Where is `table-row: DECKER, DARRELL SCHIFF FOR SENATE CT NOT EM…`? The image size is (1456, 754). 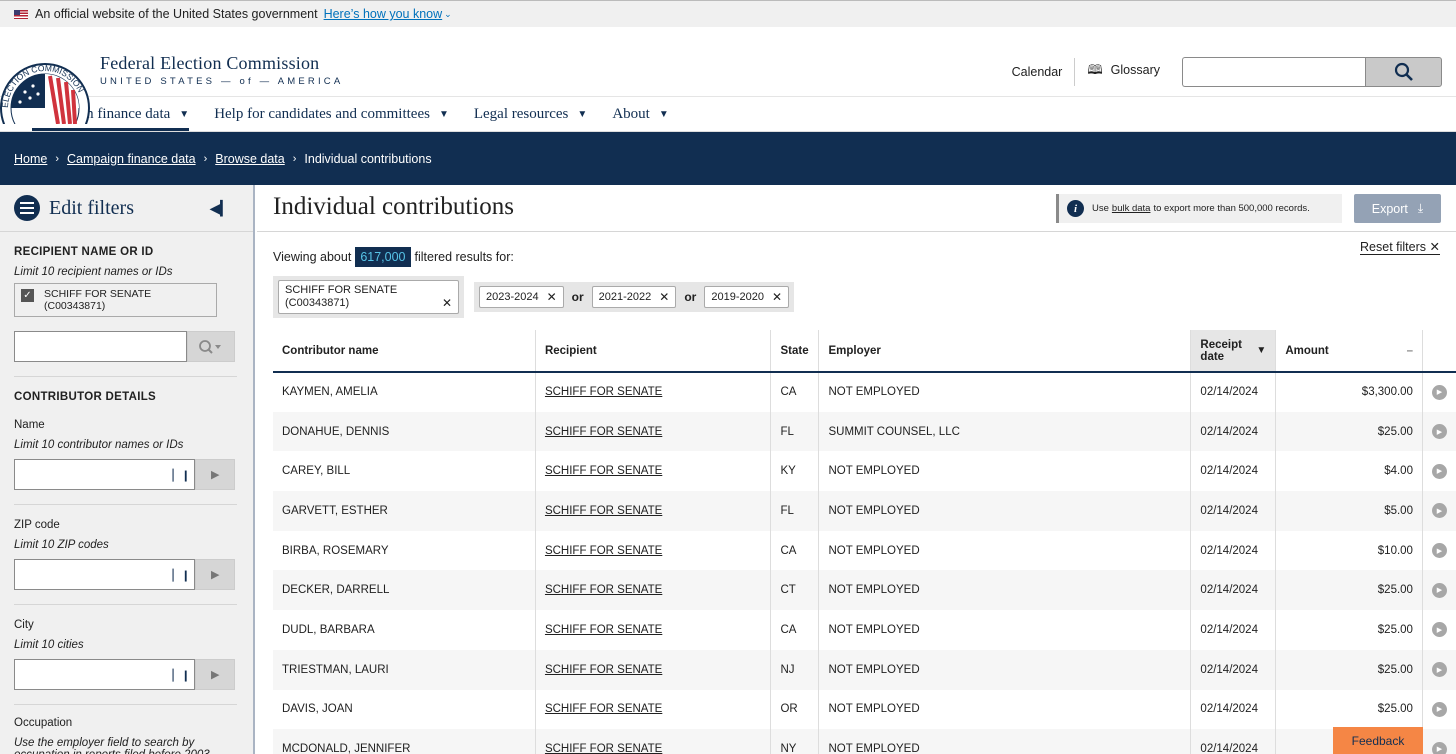
table-row: DECKER, DARRELL SCHIFF FOR SENATE CT NOT EM… is located at coordinates (864, 590).